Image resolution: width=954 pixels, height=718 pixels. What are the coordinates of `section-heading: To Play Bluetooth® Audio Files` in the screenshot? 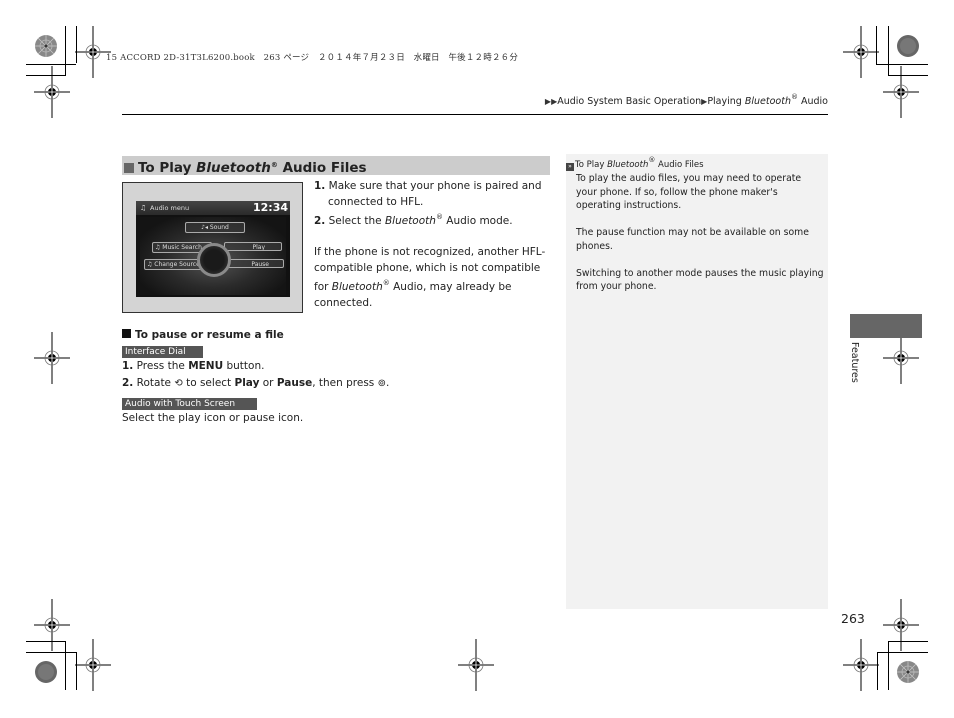 It's located at (336, 166).